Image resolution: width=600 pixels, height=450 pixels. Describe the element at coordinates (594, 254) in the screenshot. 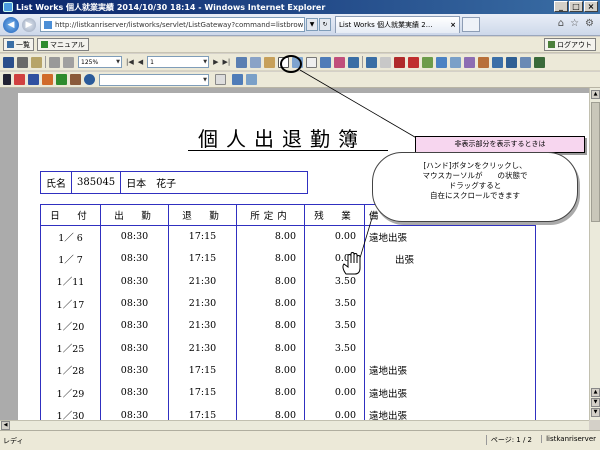

I see `vertical-scrollbar: ▲ ▲ ▼ ▼` at that location.